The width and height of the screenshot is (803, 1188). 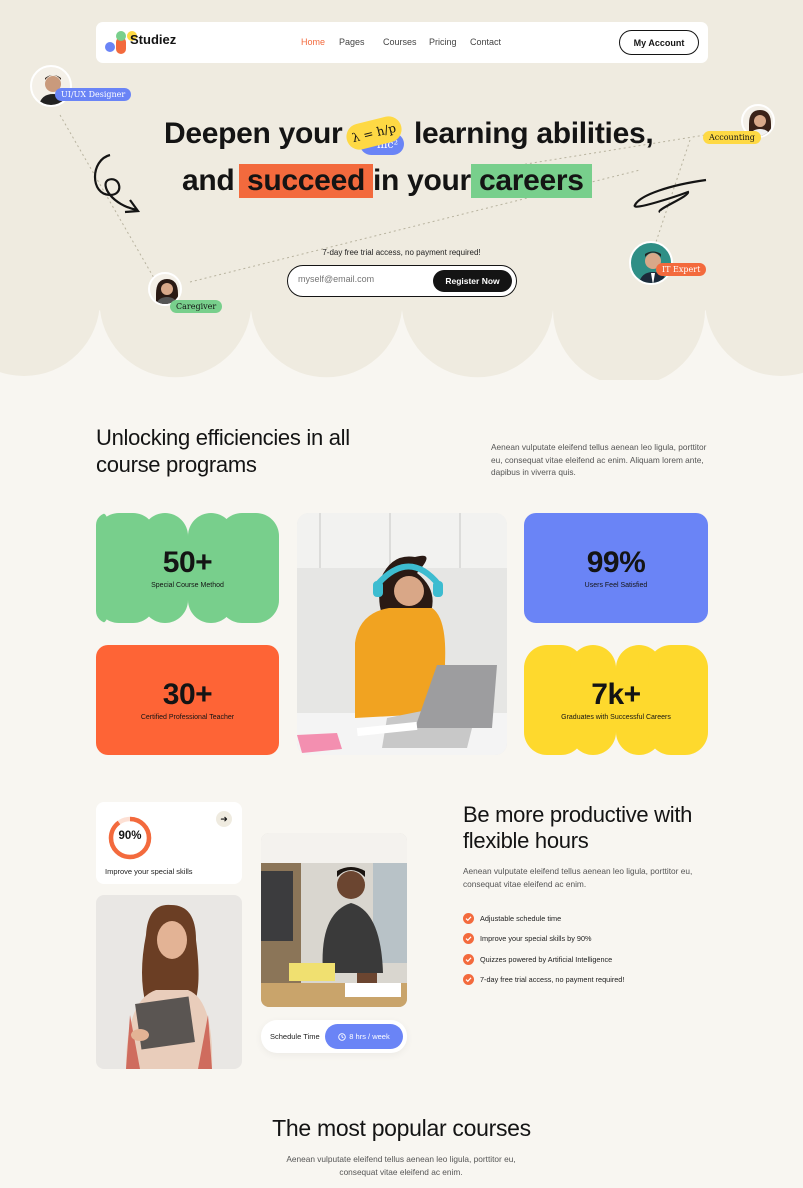 What do you see at coordinates (492, 42) in the screenshot?
I see `nav-item-contact: Contact` at bounding box center [492, 42].